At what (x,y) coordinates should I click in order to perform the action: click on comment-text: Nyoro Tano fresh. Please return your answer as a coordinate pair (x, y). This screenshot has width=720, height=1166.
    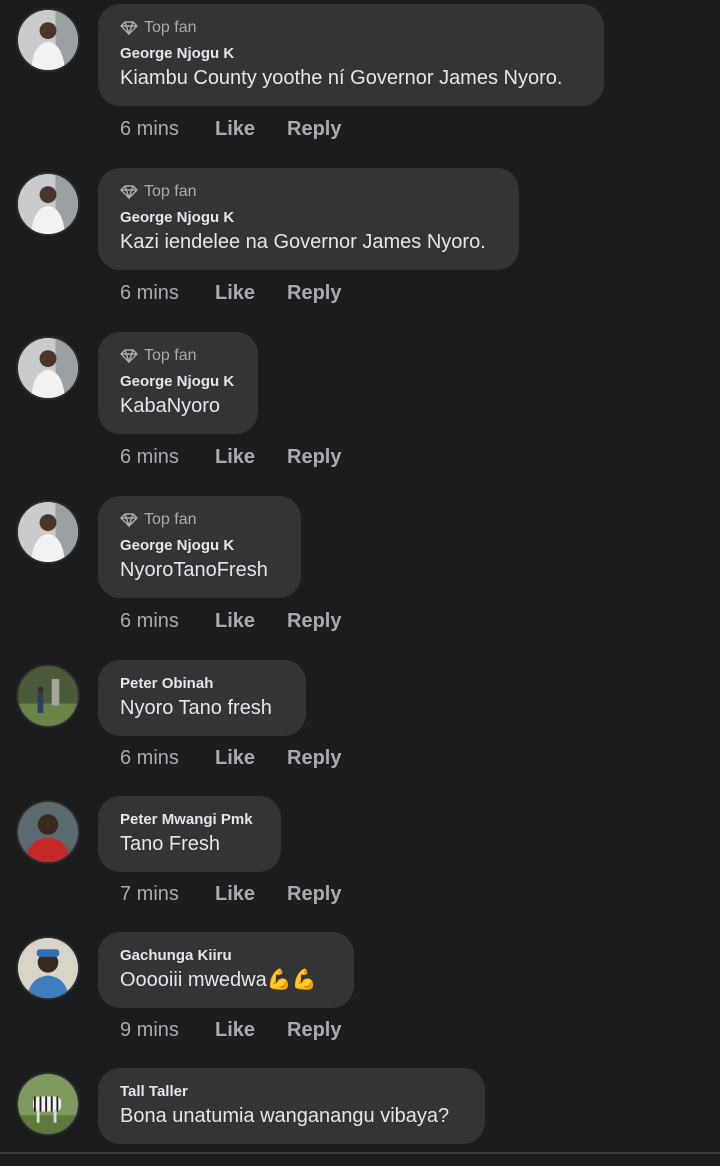
    Looking at the image, I should click on (196, 708).